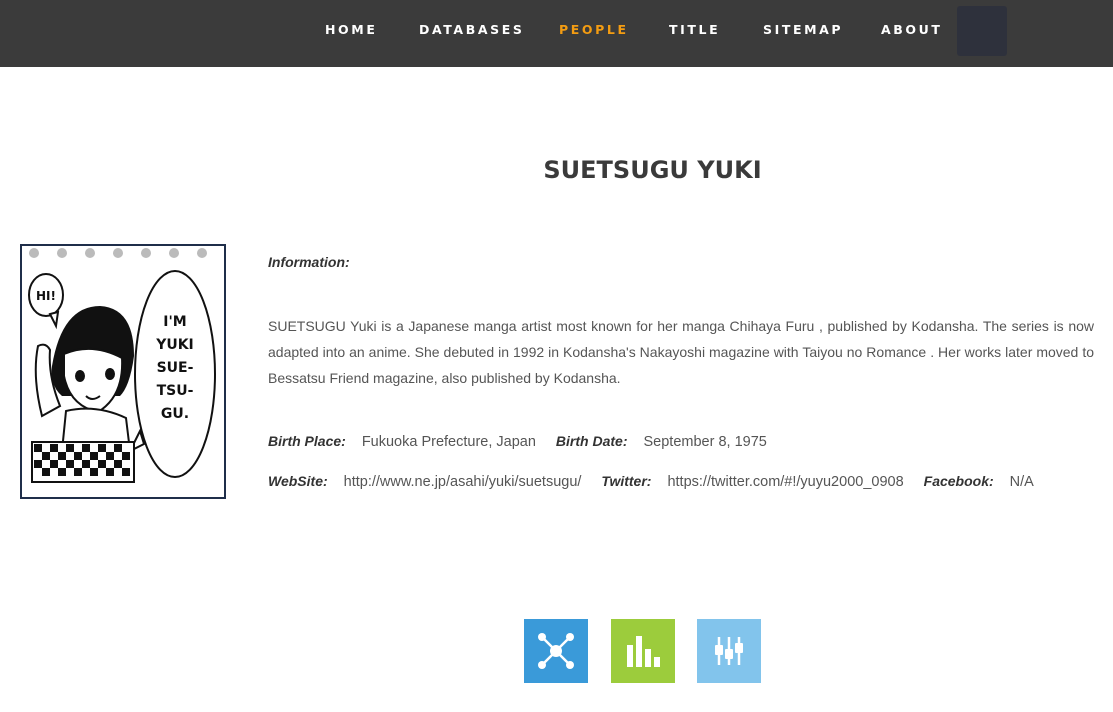  Describe the element at coordinates (705, 442) in the screenshot. I see `birth-date-value: September 8, 1975` at that location.